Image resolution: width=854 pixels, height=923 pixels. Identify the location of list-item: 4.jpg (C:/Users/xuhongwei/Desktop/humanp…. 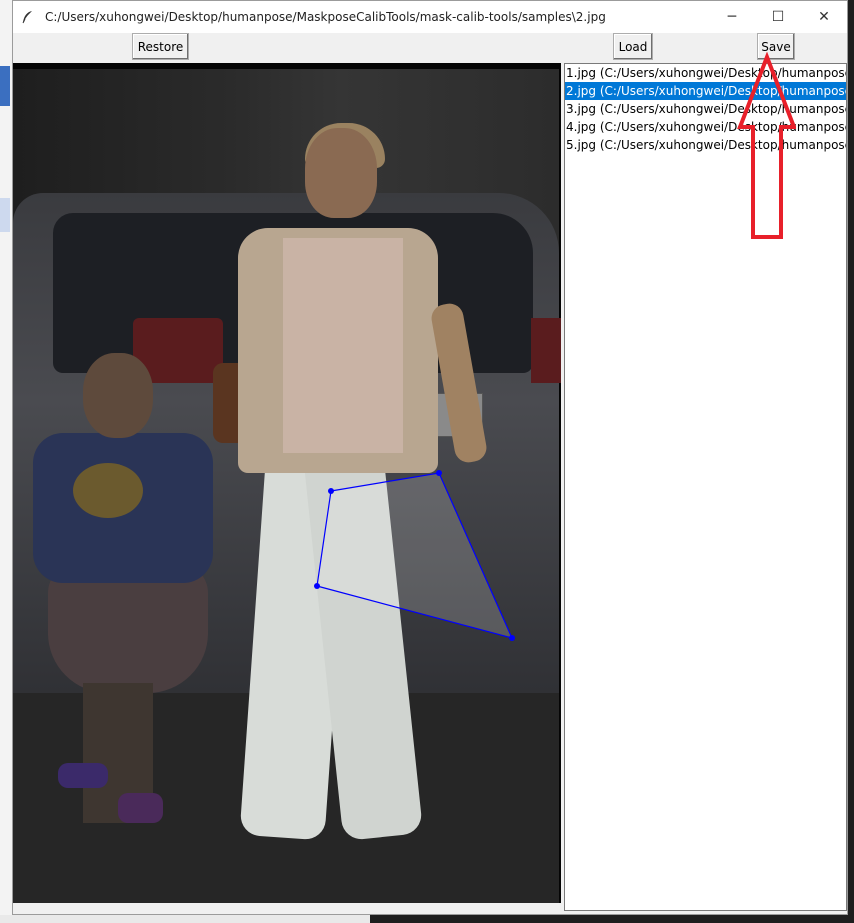
(705, 127).